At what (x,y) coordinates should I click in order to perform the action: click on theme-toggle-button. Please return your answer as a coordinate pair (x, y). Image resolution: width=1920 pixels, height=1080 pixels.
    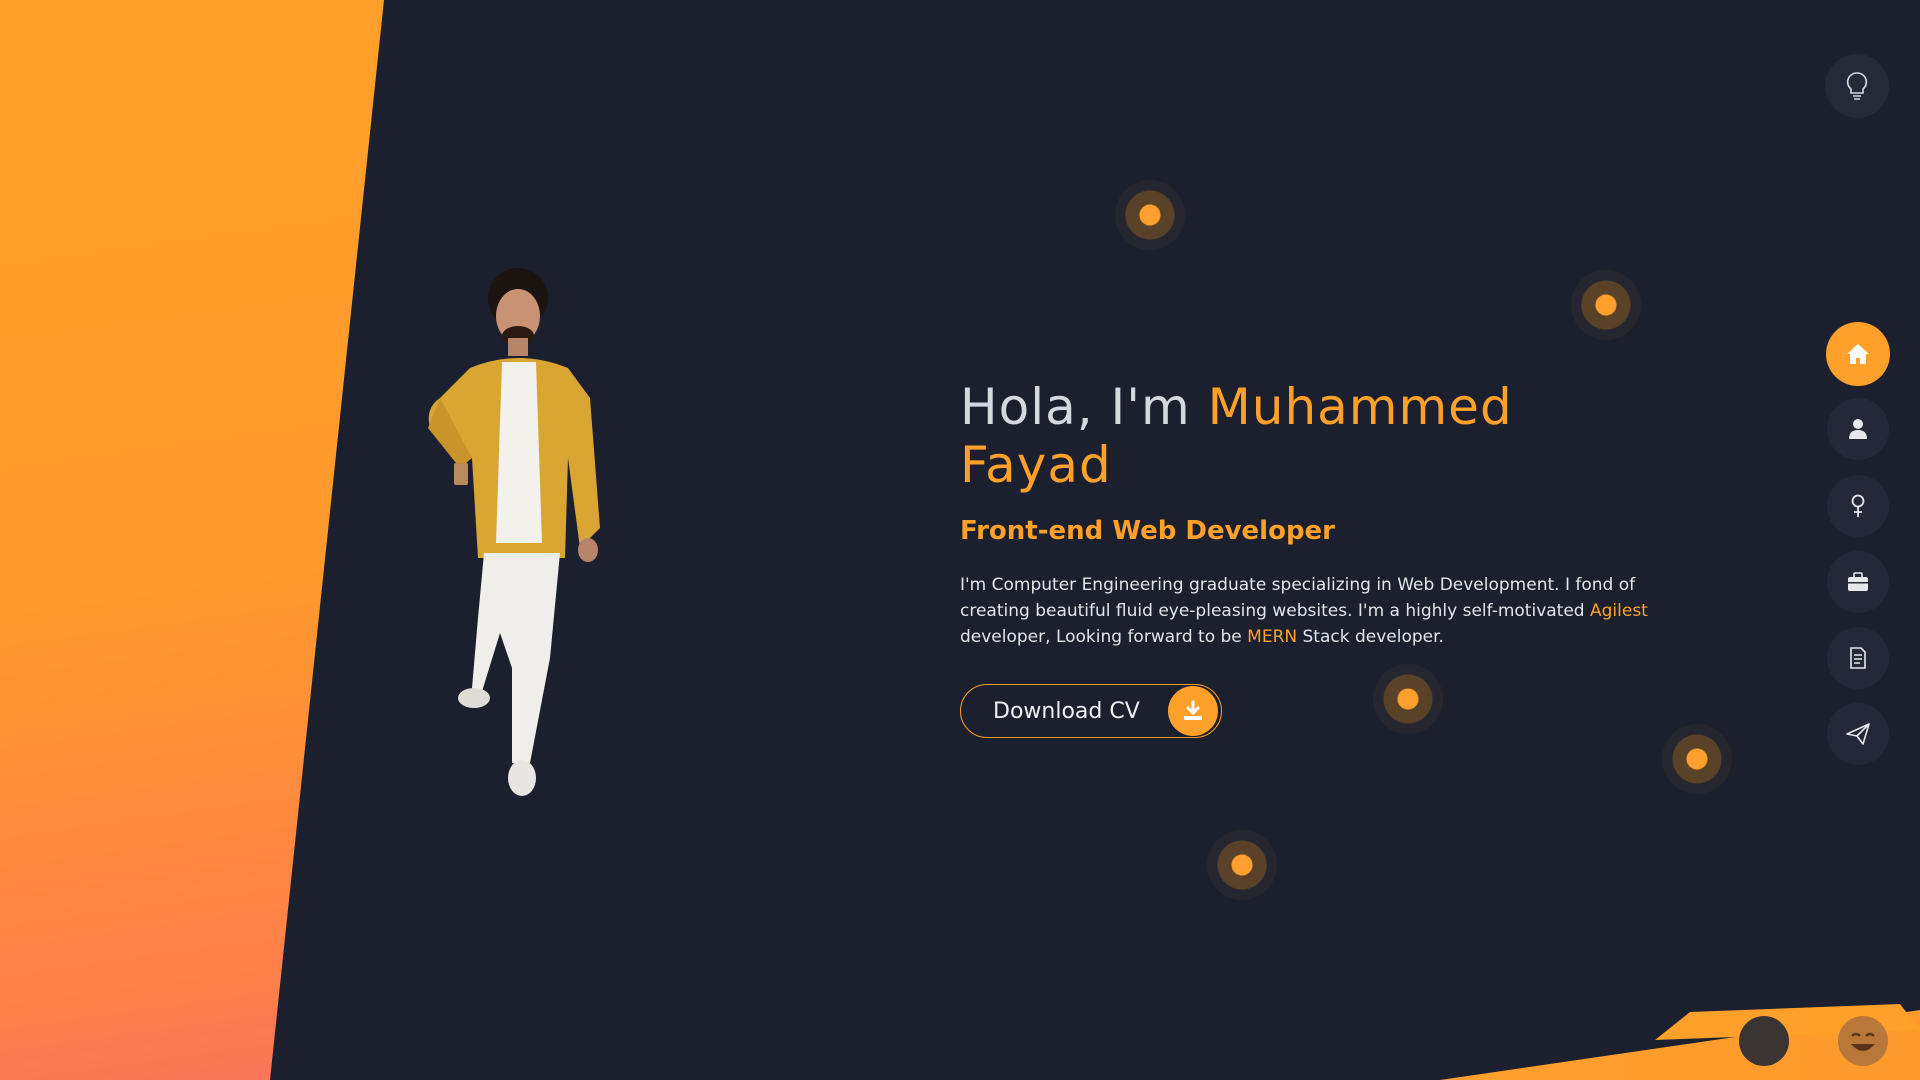
    Looking at the image, I should click on (1857, 86).